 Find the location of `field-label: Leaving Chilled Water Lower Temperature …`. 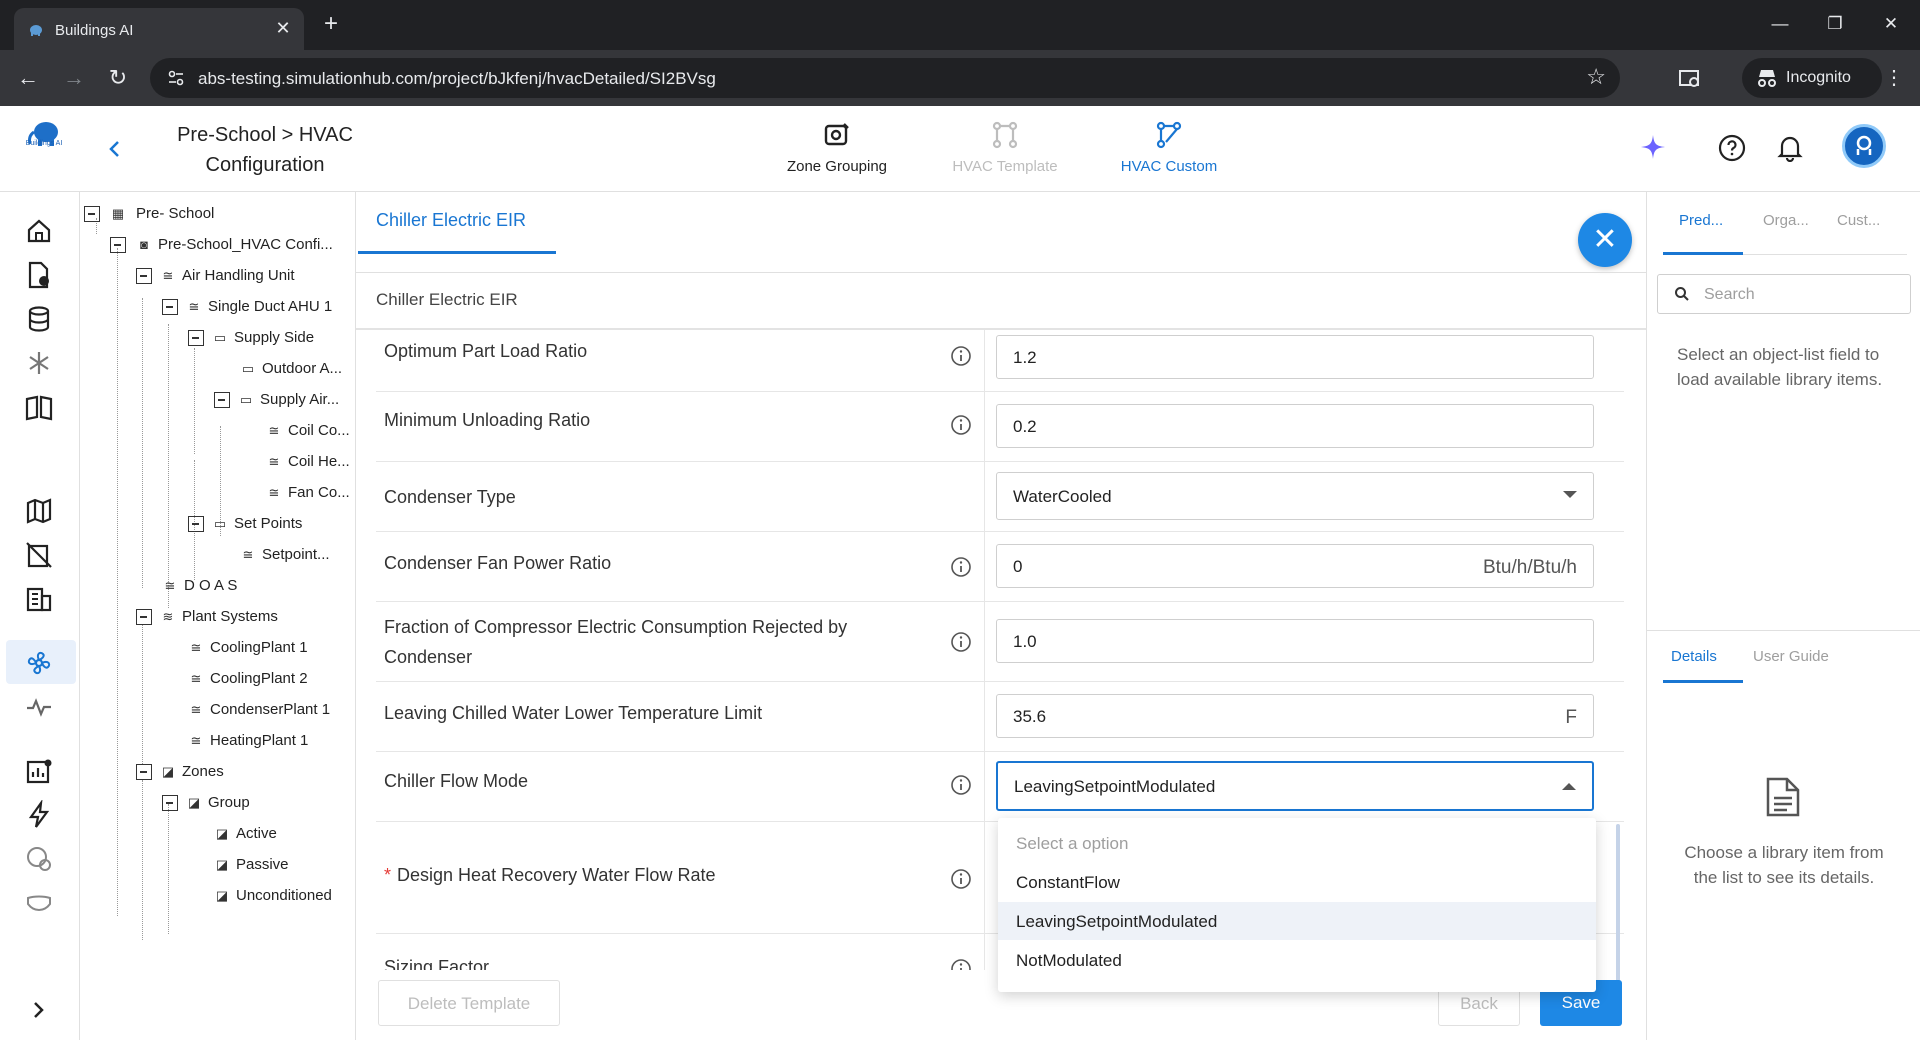

field-label: Leaving Chilled Water Lower Temperature … is located at coordinates (573, 713).